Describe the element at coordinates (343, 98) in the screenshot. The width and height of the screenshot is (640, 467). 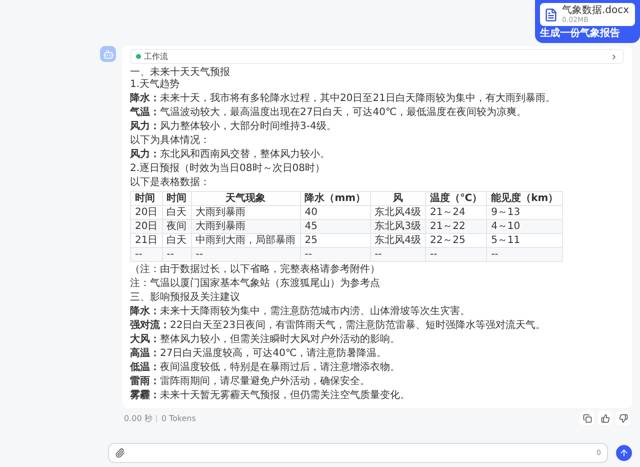
I see `paragraph-text: 降水：未来十天，我市将有多轮降水过程，其中20日至21日白天降雨较为集中，有大雨到暴雨。` at that location.